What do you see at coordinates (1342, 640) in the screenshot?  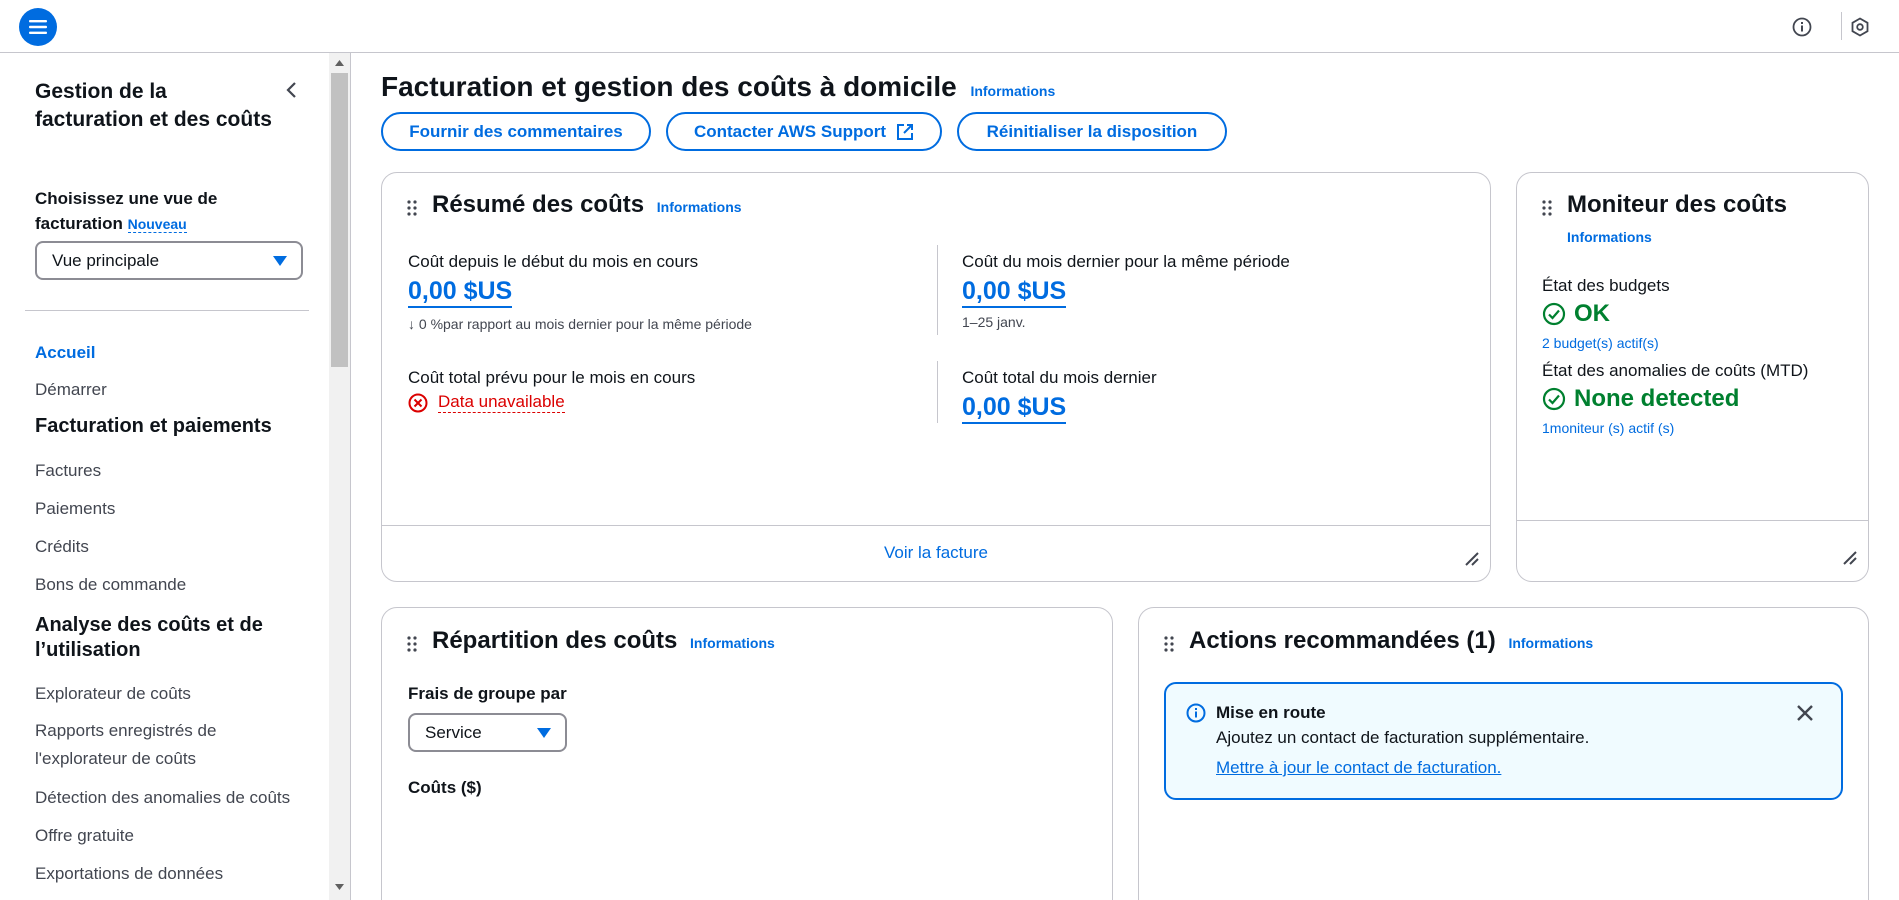 I see `recommended-actions-title-text: Actions recommandées (1)` at bounding box center [1342, 640].